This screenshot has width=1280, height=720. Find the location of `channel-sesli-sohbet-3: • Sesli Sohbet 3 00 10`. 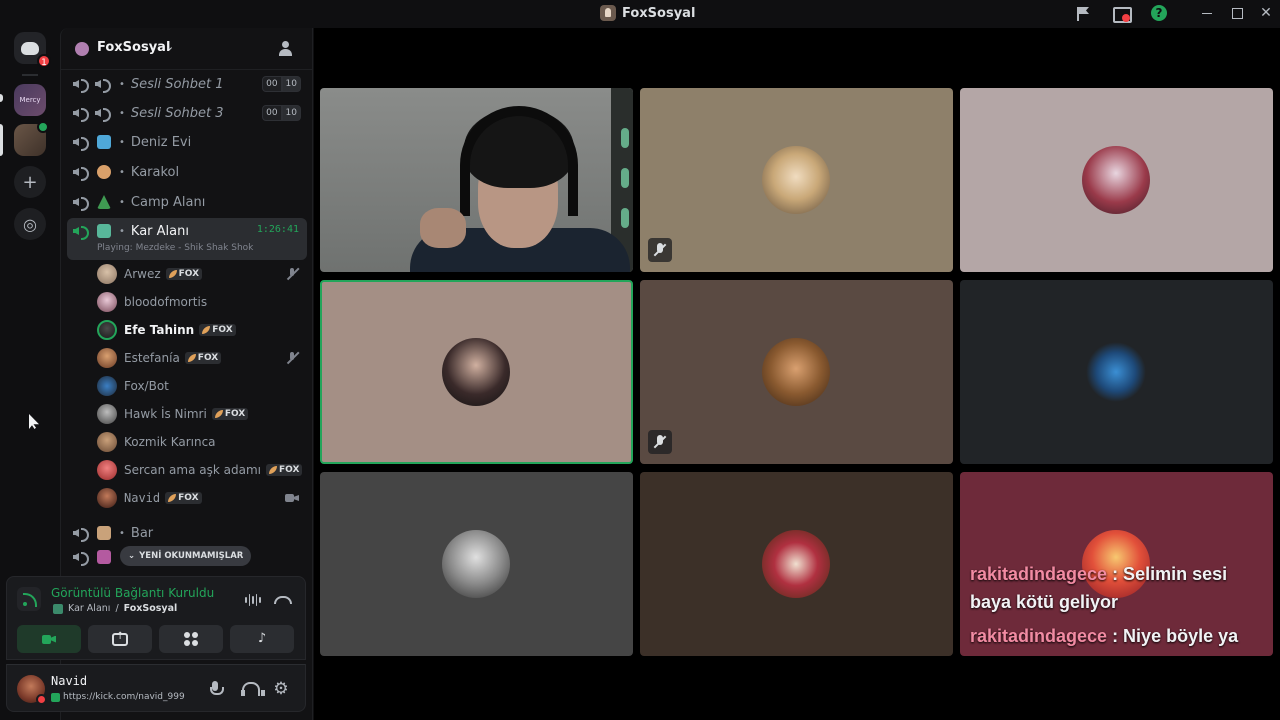

channel-sesli-sohbet-3: • Sesli Sohbet 3 00 10 is located at coordinates (187, 113).